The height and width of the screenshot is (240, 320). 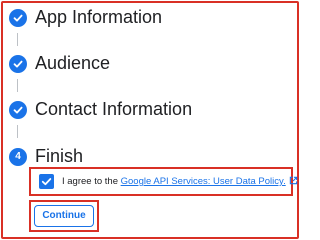 I want to click on consent-text: I agree to the, so click(x=91, y=181).